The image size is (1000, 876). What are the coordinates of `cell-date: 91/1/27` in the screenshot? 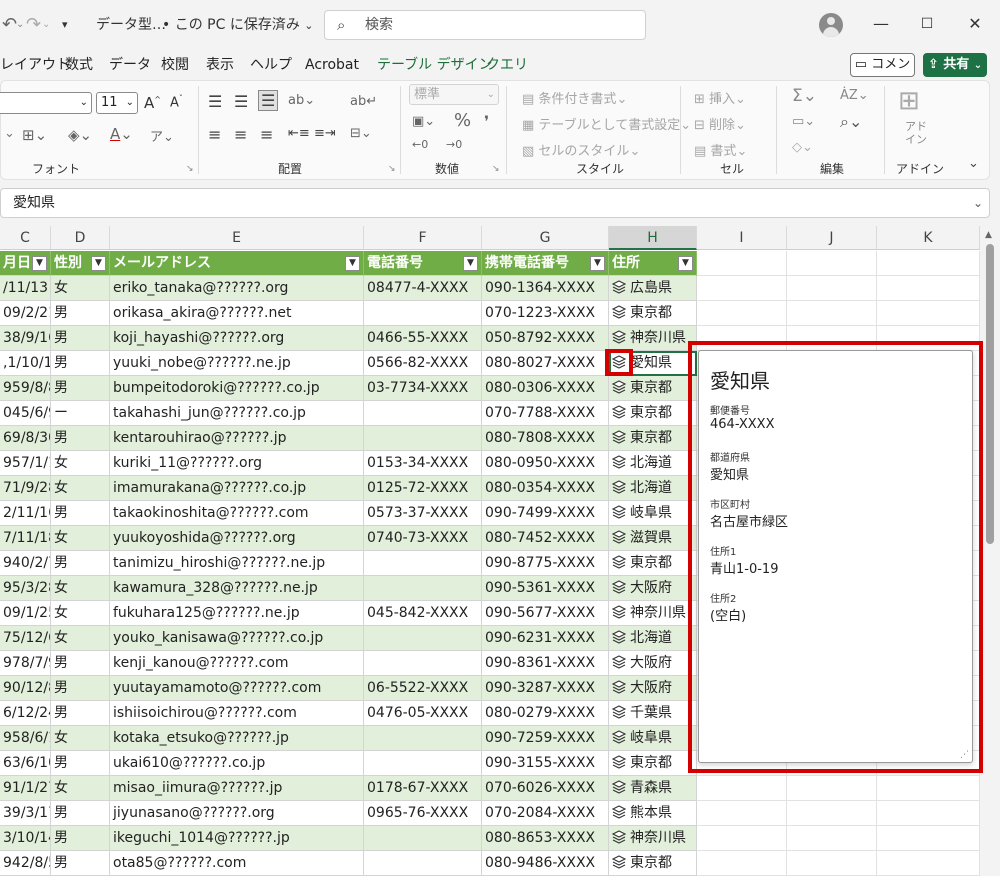 It's located at (25, 788).